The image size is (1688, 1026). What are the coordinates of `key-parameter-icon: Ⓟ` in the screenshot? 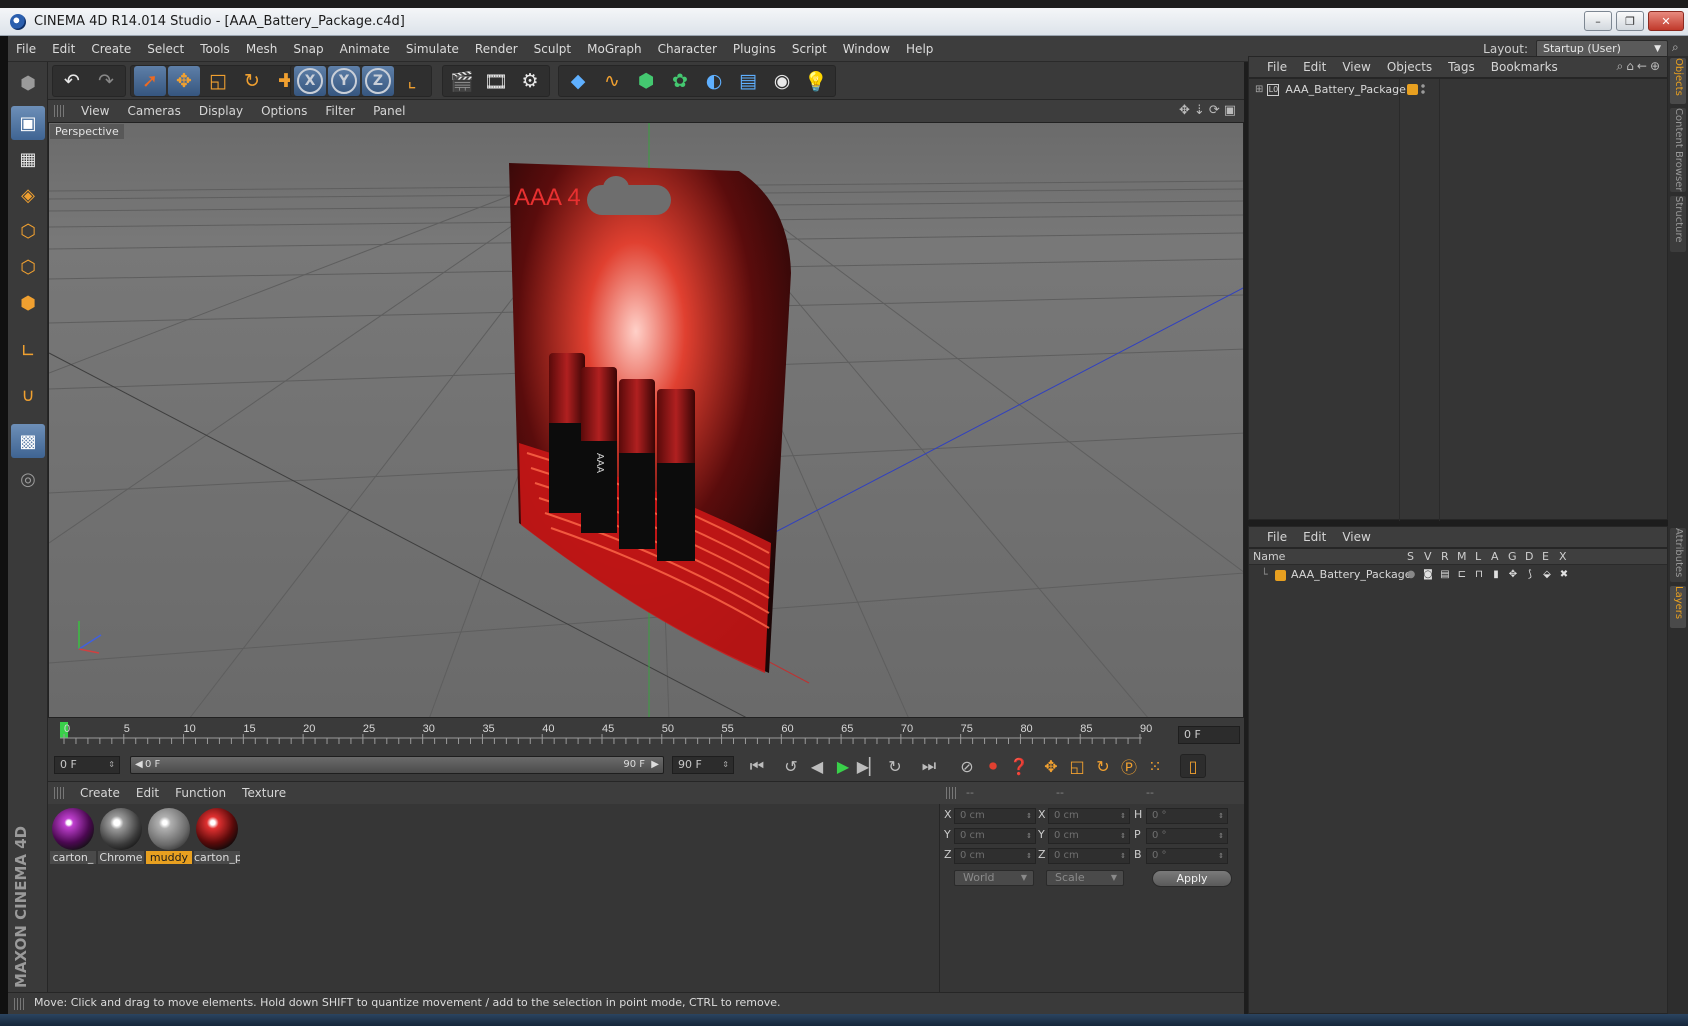 It's located at (1129, 766).